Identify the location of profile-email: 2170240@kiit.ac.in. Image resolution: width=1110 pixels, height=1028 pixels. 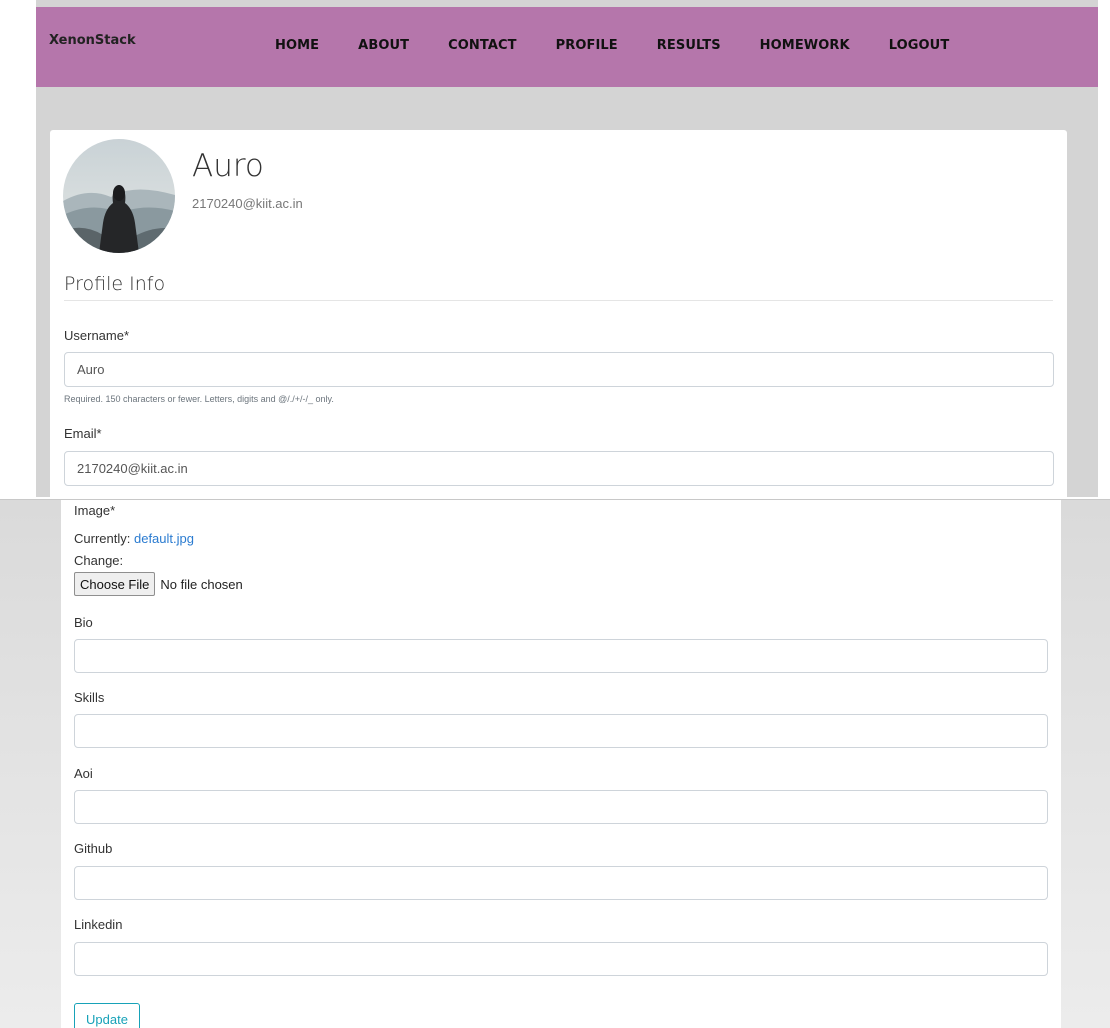
(247, 203).